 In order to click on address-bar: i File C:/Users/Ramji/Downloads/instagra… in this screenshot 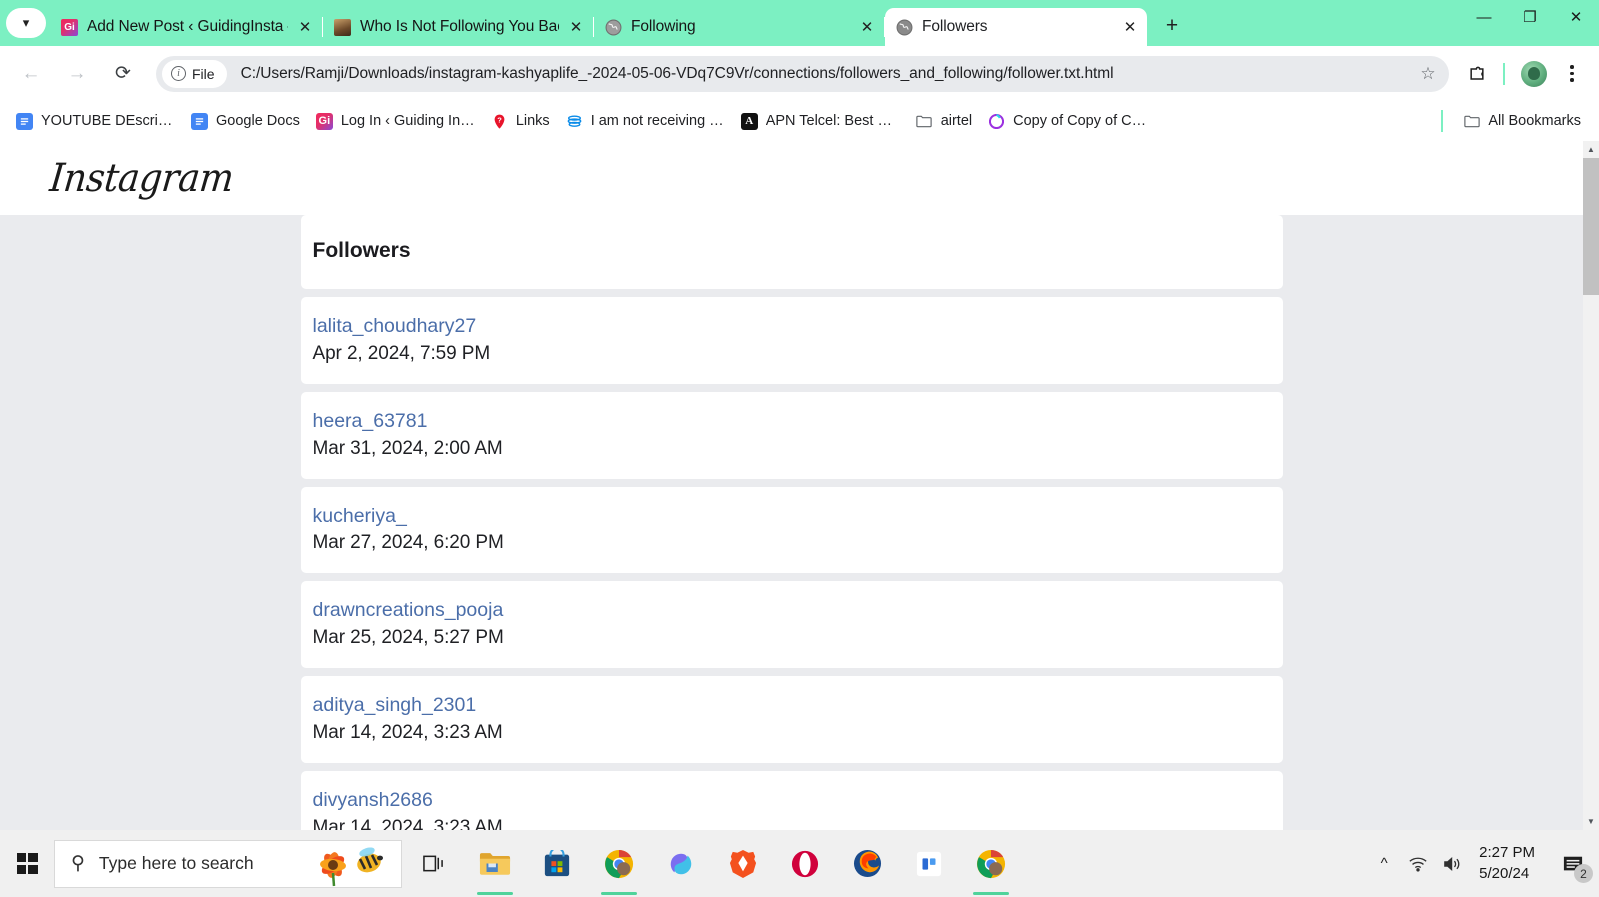, I will do `click(802, 73)`.